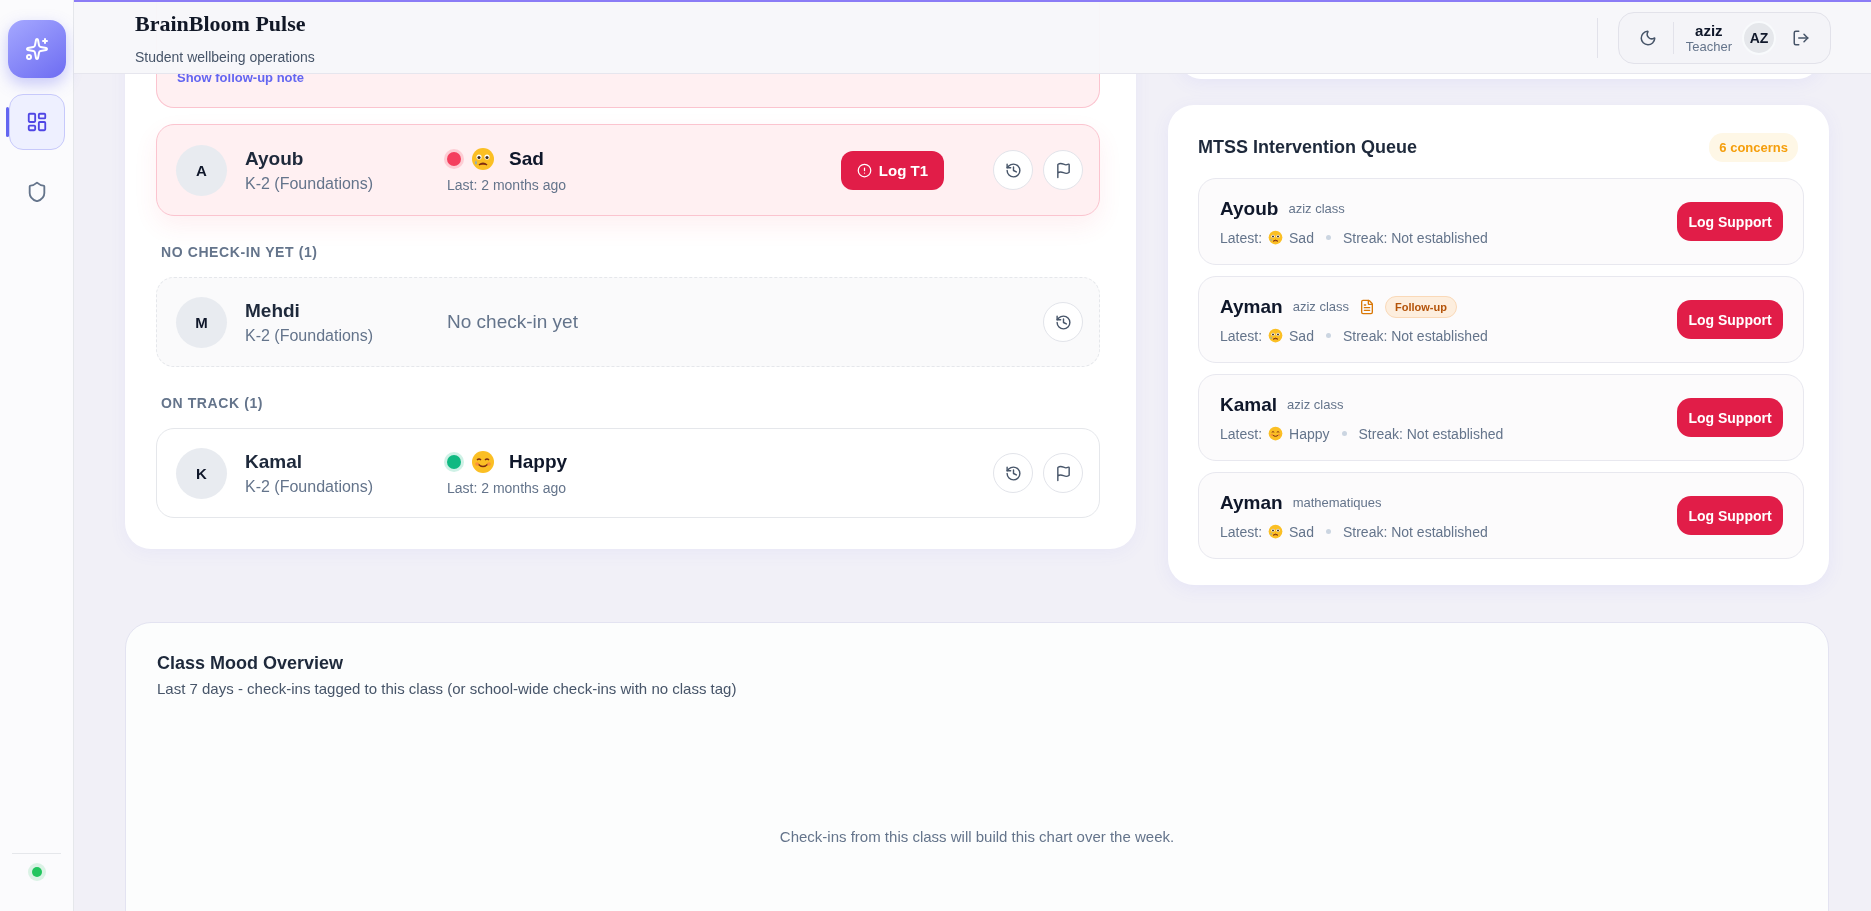  What do you see at coordinates (513, 322) in the screenshot?
I see `no-checkin-text: No check-in yet` at bounding box center [513, 322].